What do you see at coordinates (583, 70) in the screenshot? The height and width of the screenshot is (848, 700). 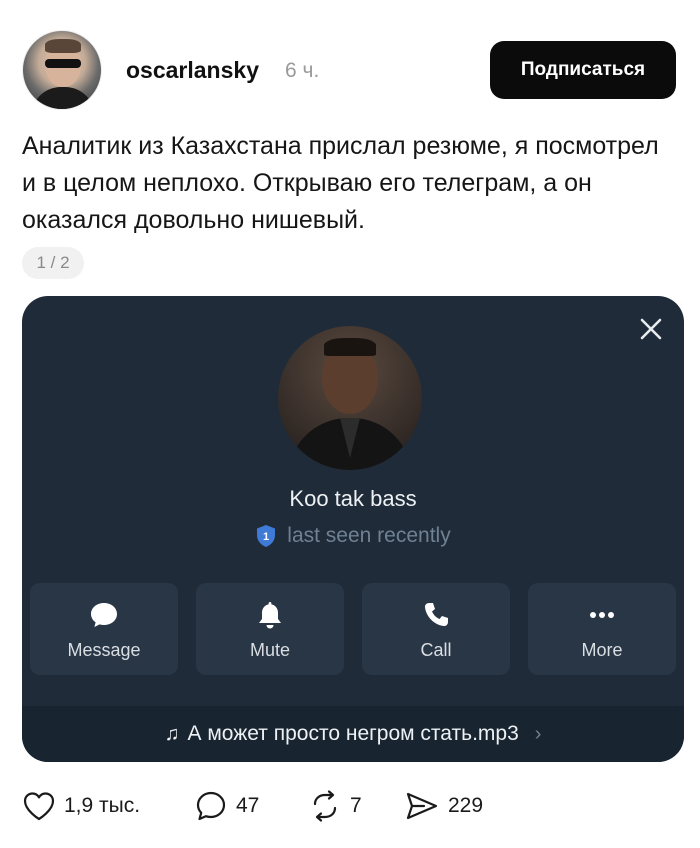 I see `subscribe-button: Подписаться` at bounding box center [583, 70].